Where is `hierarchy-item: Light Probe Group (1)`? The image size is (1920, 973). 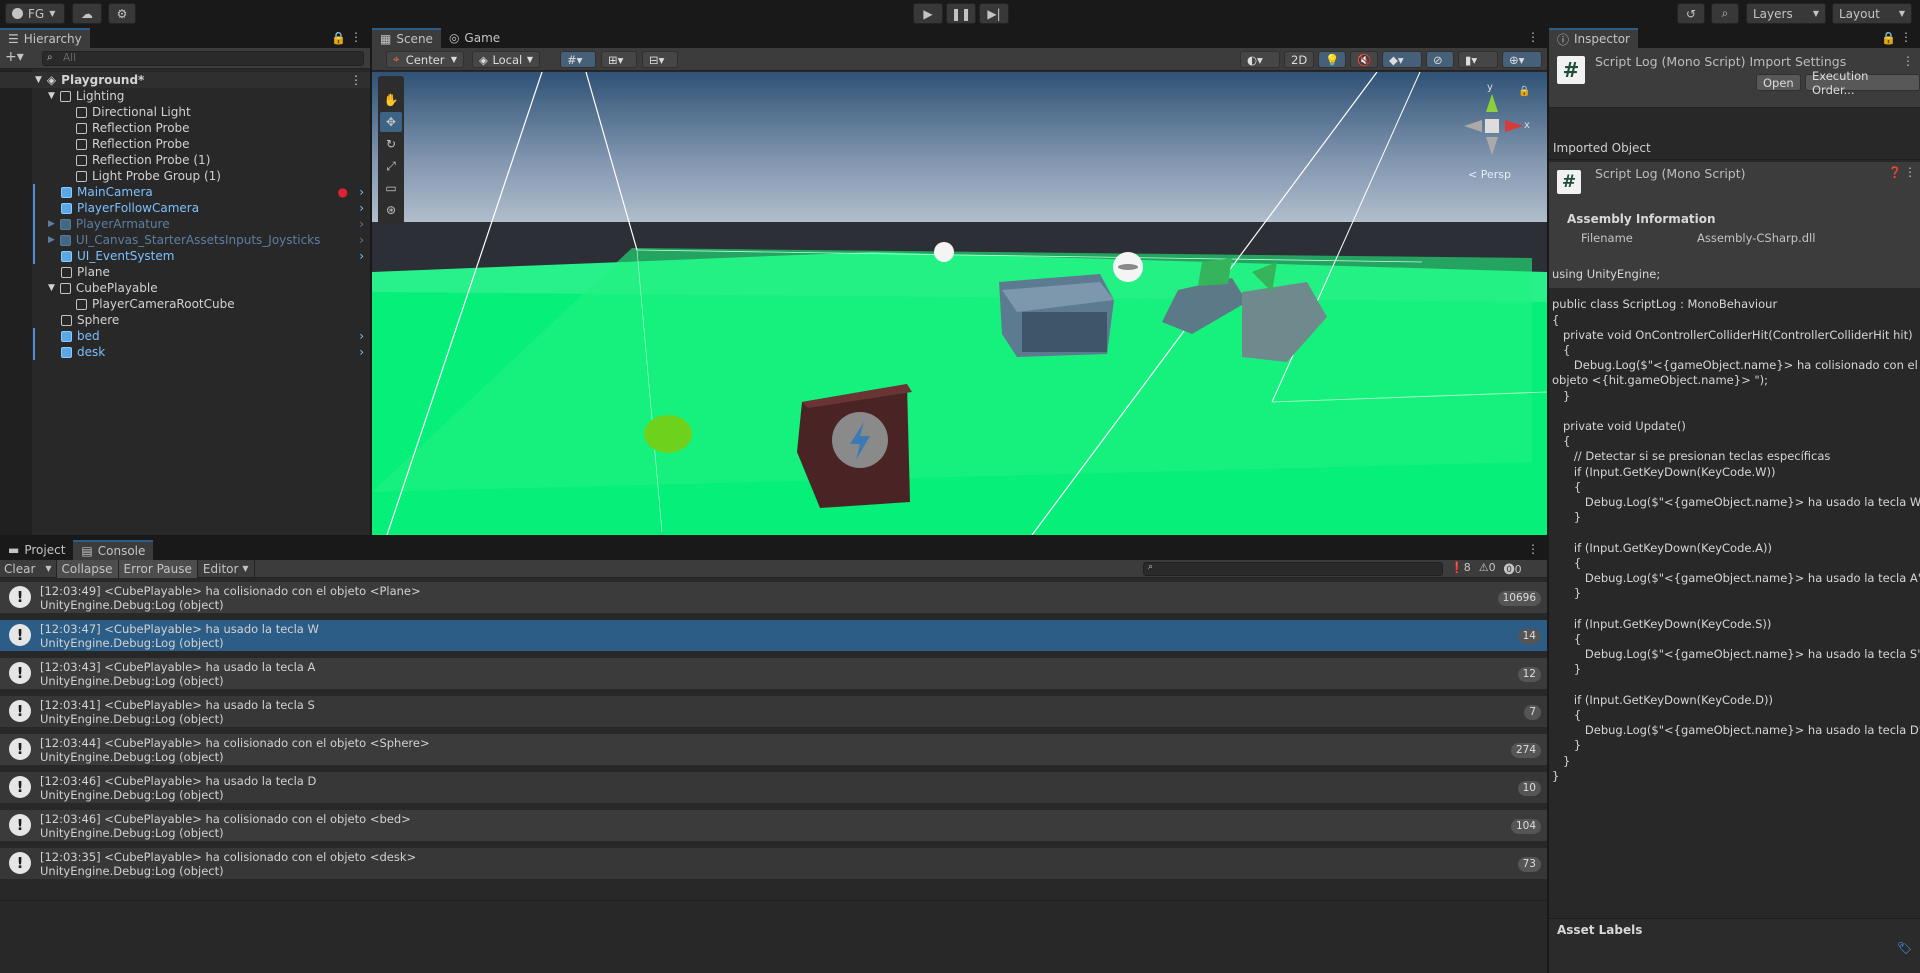
hierarchy-item: Light Probe Group (1) is located at coordinates (185, 176).